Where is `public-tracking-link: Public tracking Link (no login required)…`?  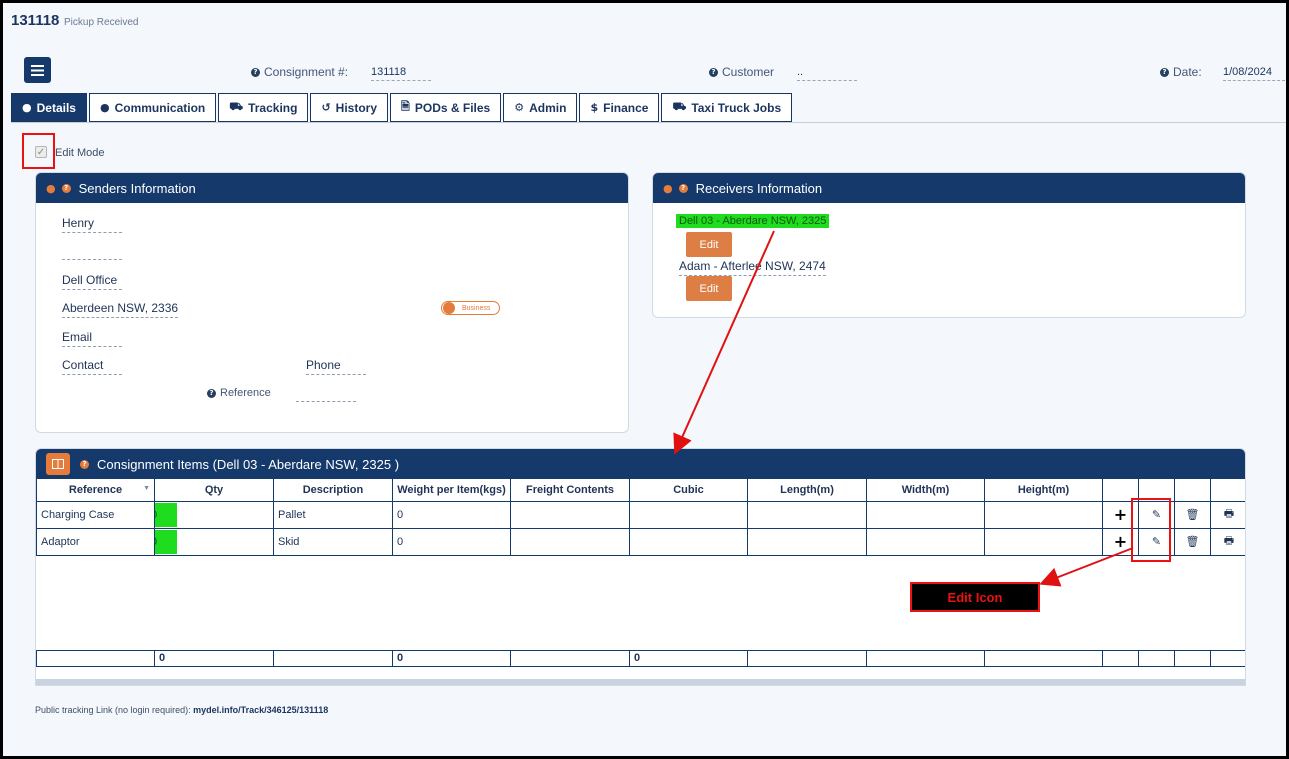
public-tracking-link: Public tracking Link (no login required)… is located at coordinates (181, 710).